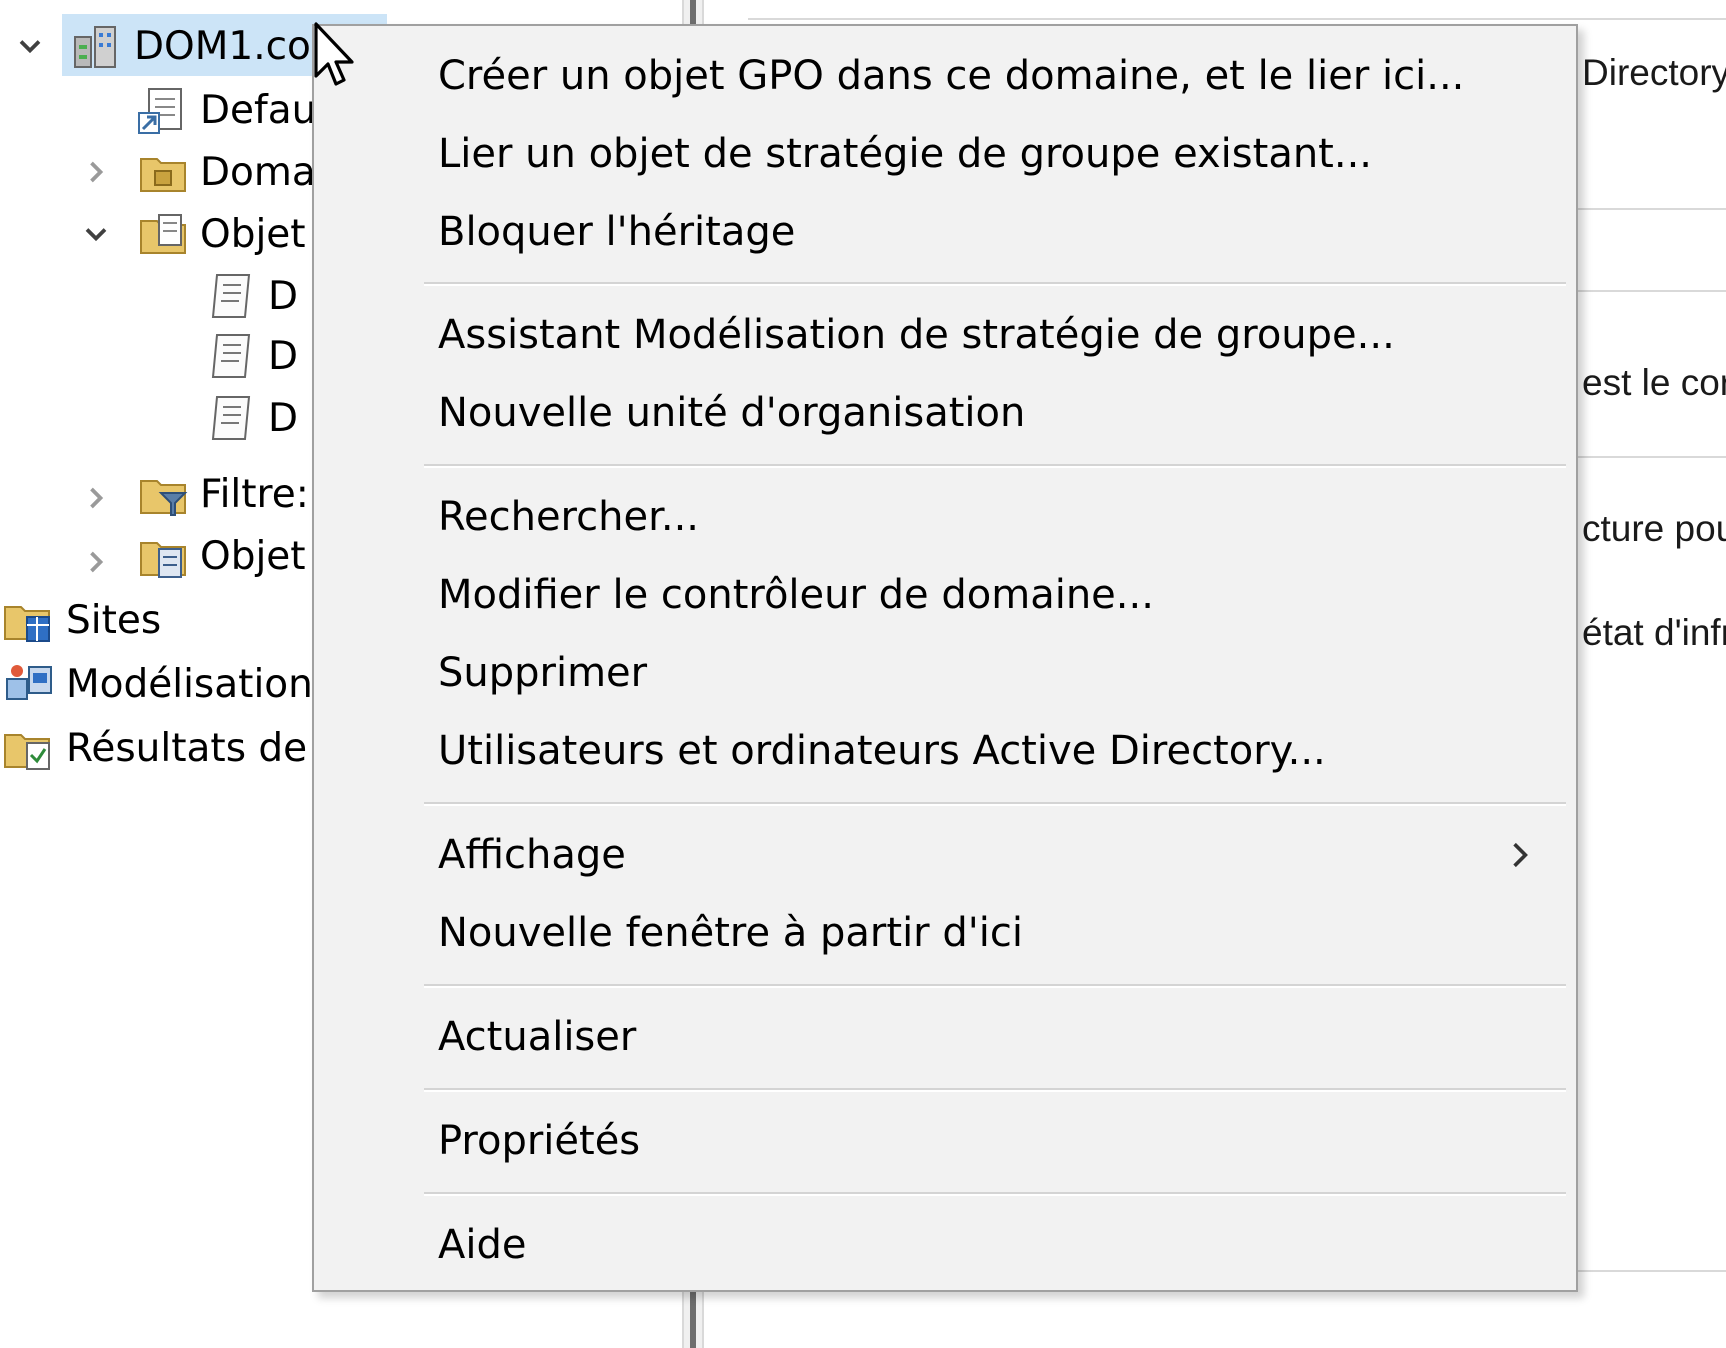 The width and height of the screenshot is (1726, 1348). I want to click on tree-item-label: DOM1.co, so click(222, 46).